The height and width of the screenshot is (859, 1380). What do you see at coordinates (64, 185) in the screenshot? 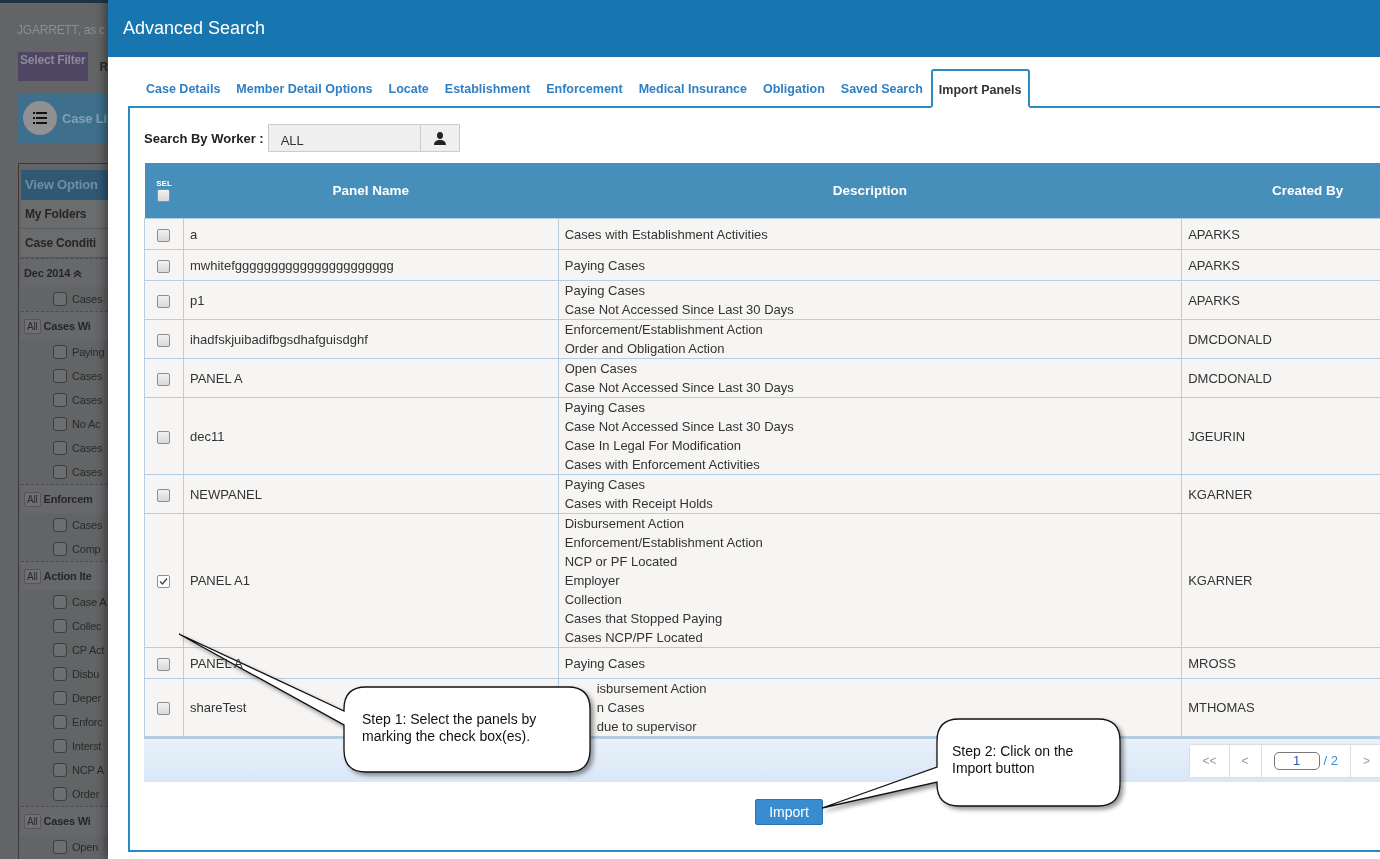
I see `view-options-header: View Option` at bounding box center [64, 185].